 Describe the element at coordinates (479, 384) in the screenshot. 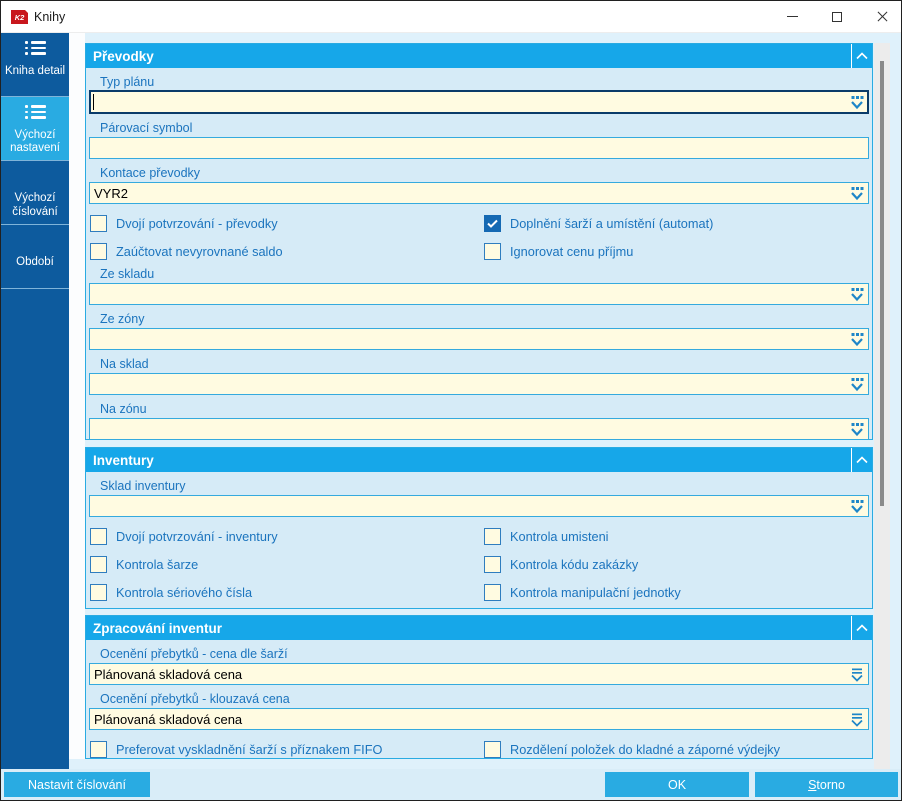

I see `na-sklad-input` at that location.